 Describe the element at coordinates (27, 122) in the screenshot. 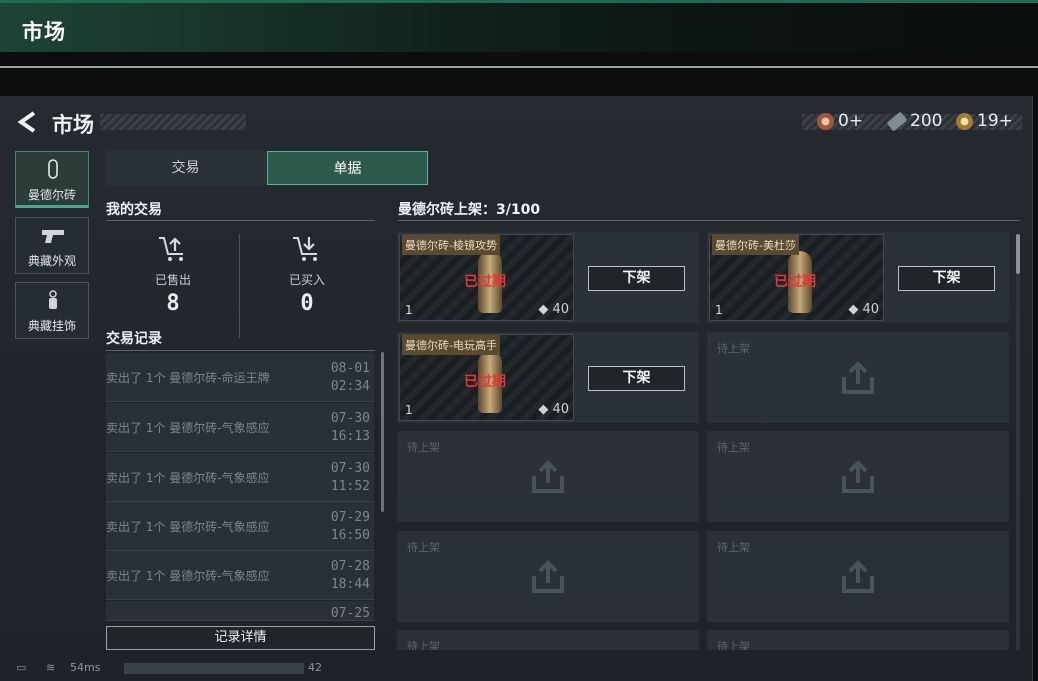

I see `back-arrow-icon` at that location.